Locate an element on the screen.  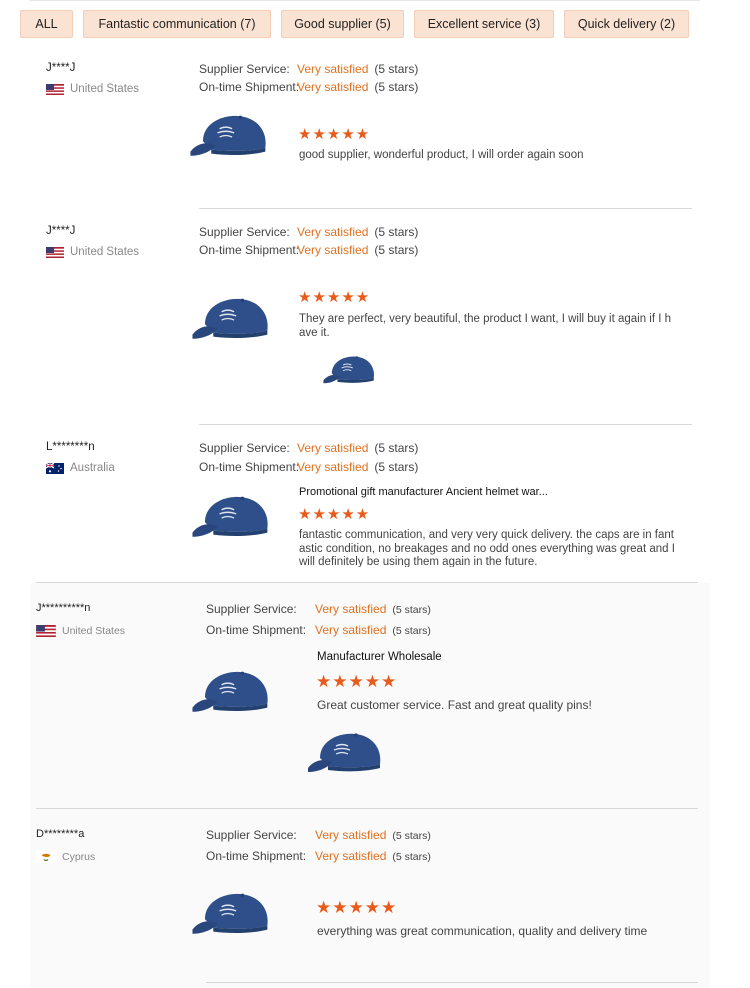
reviewer-name: D********a is located at coordinates (60, 834).